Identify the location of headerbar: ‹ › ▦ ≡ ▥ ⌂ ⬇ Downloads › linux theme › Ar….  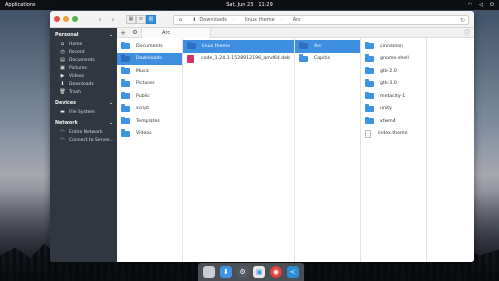
(262, 19).